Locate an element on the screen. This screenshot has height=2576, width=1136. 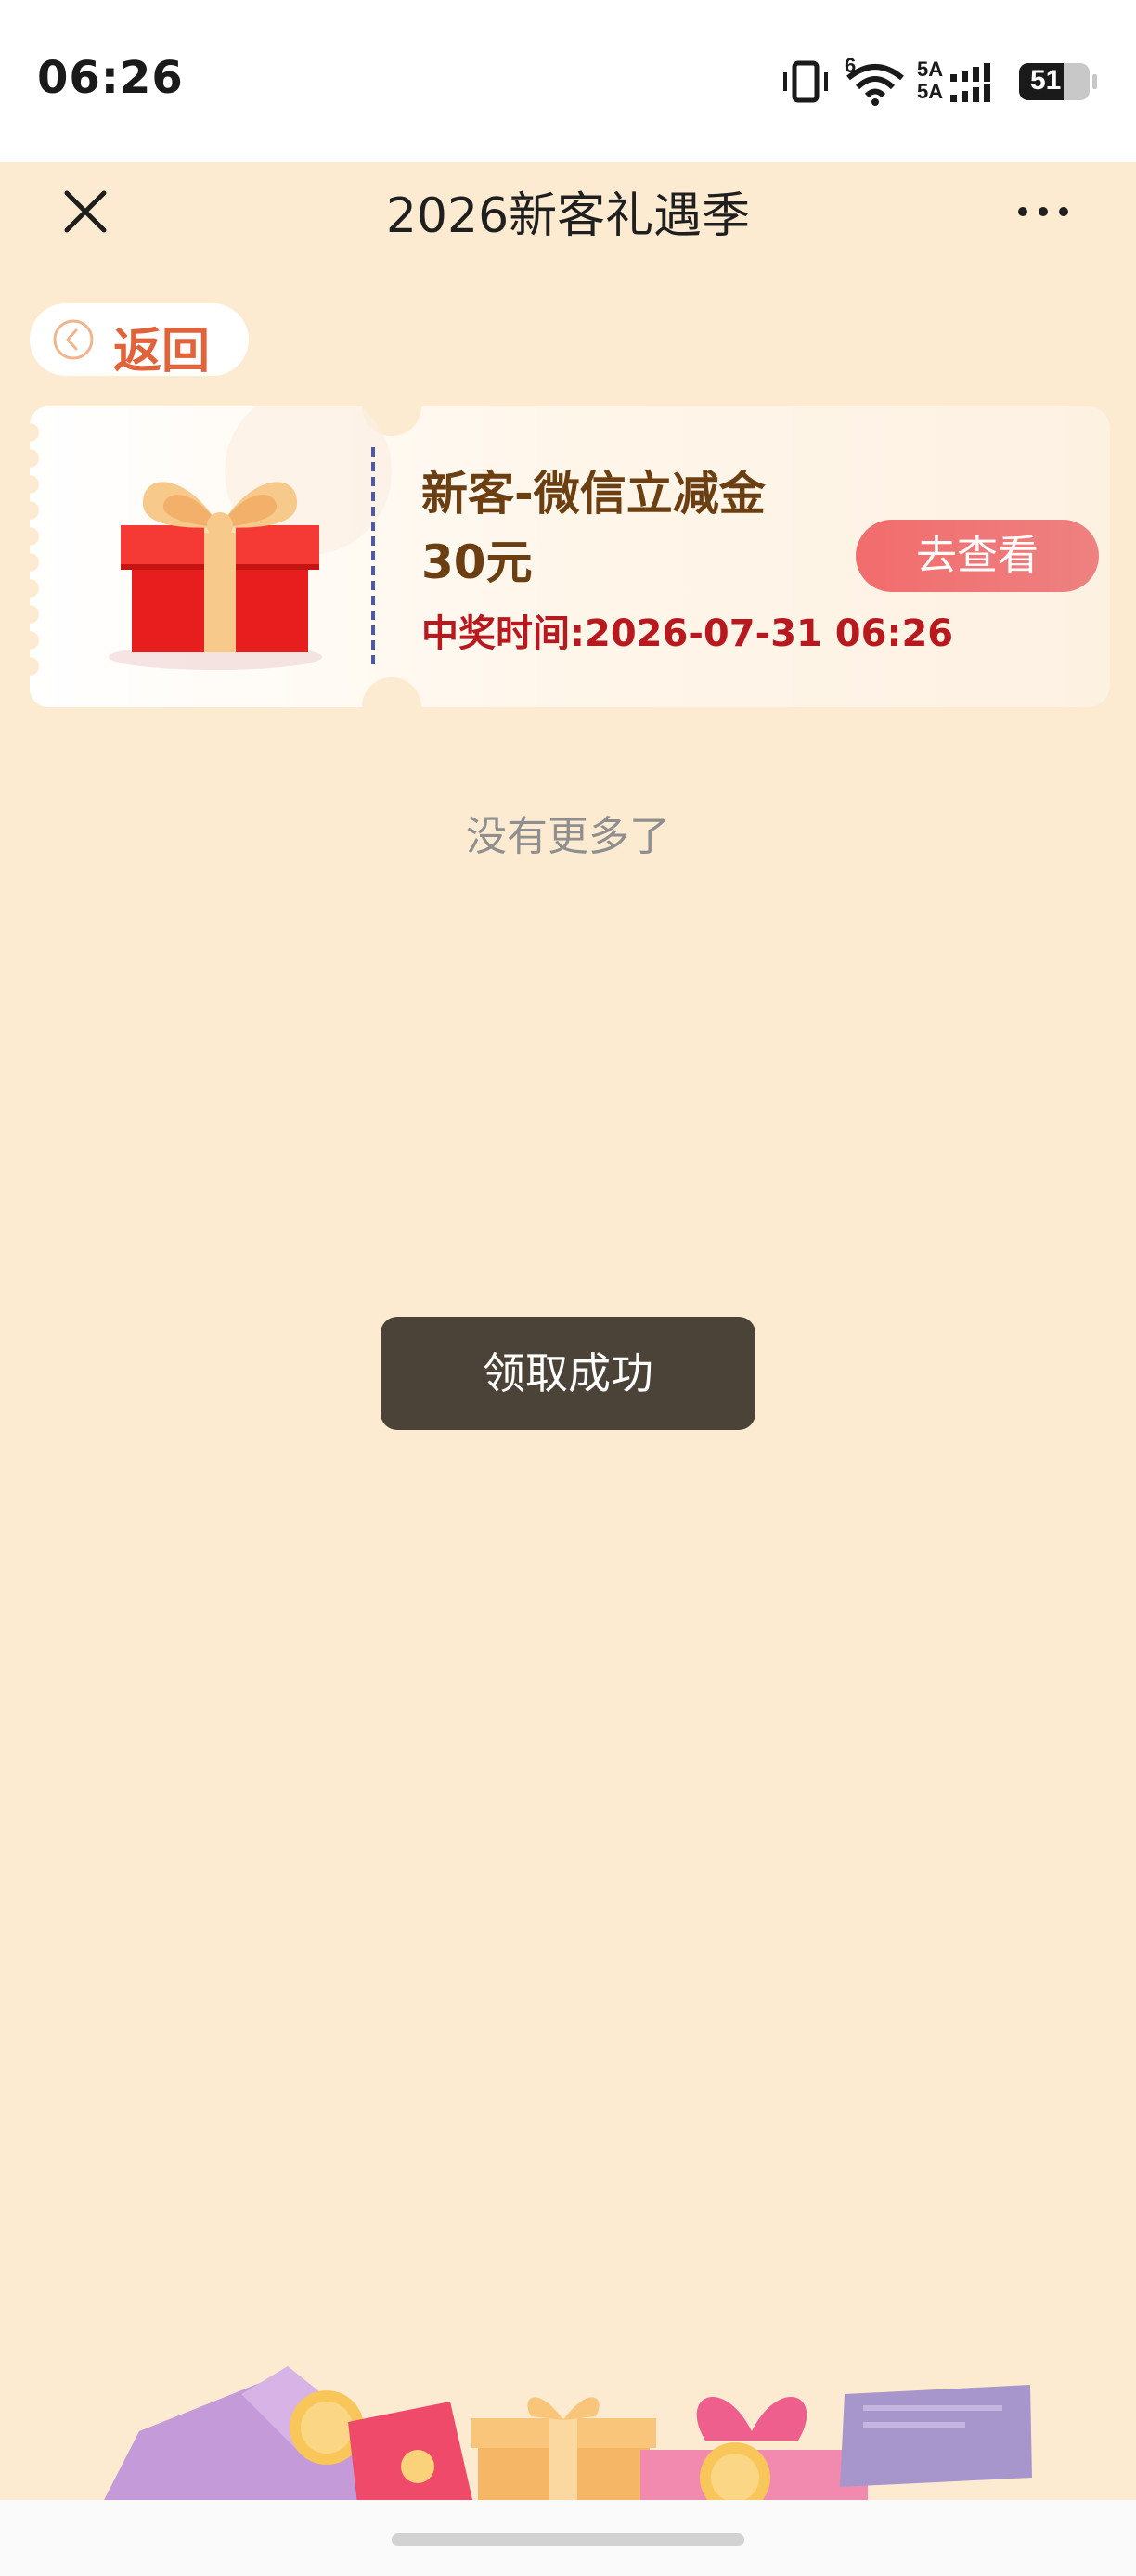
prize-time-value: 2026-07-31 06:26 is located at coordinates (769, 633).